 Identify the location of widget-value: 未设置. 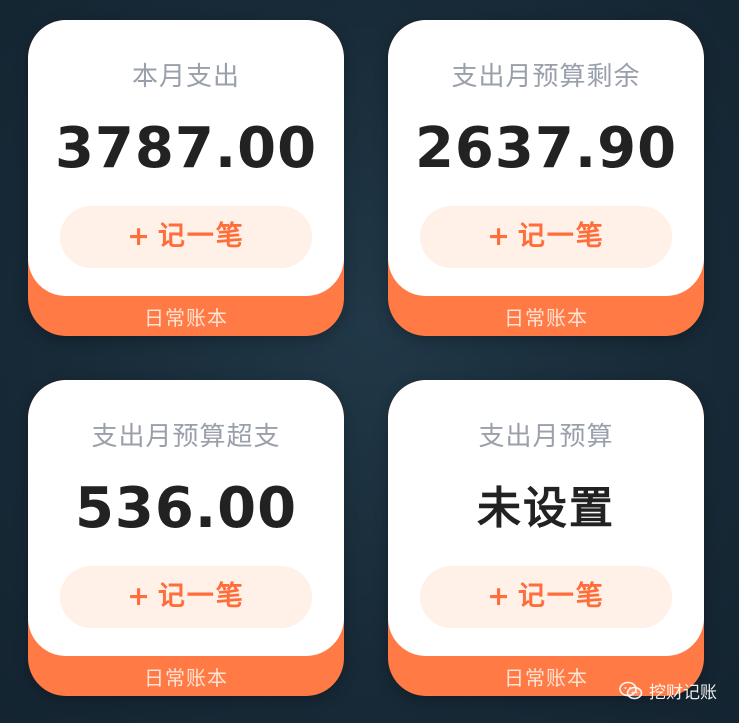
(546, 508).